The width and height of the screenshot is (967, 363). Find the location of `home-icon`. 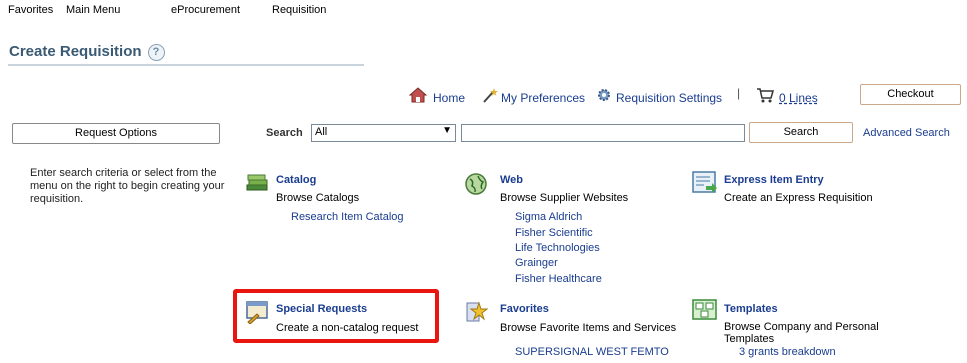

home-icon is located at coordinates (418, 95).